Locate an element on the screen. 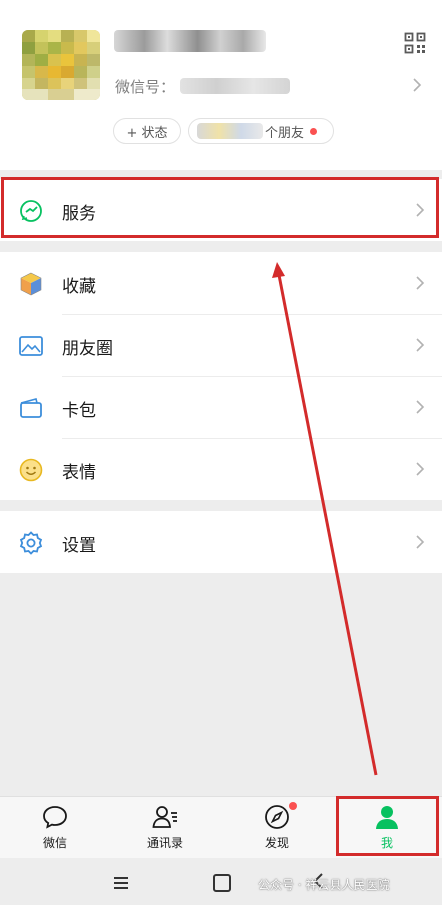 The image size is (442, 905). compass-icon is located at coordinates (277, 817).